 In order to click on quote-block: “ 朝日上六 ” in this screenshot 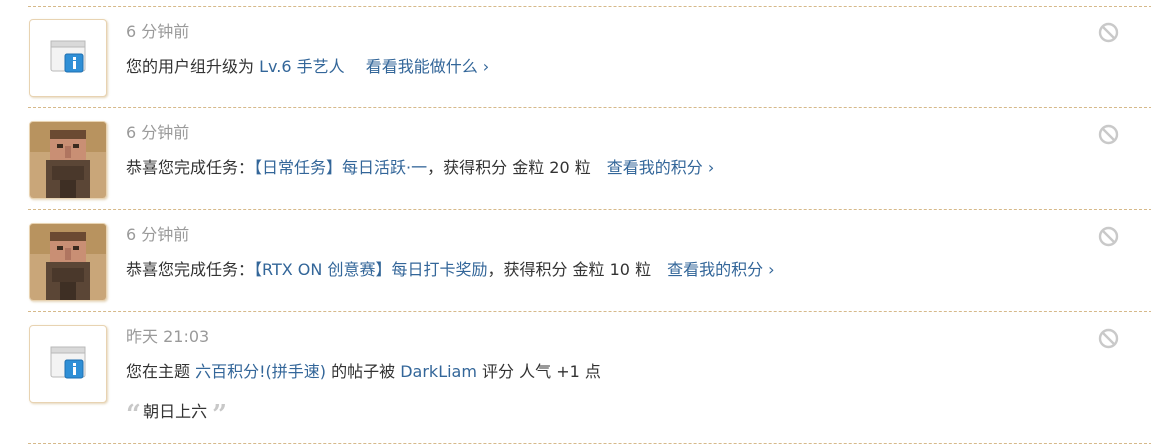, I will do `click(176, 414)`.